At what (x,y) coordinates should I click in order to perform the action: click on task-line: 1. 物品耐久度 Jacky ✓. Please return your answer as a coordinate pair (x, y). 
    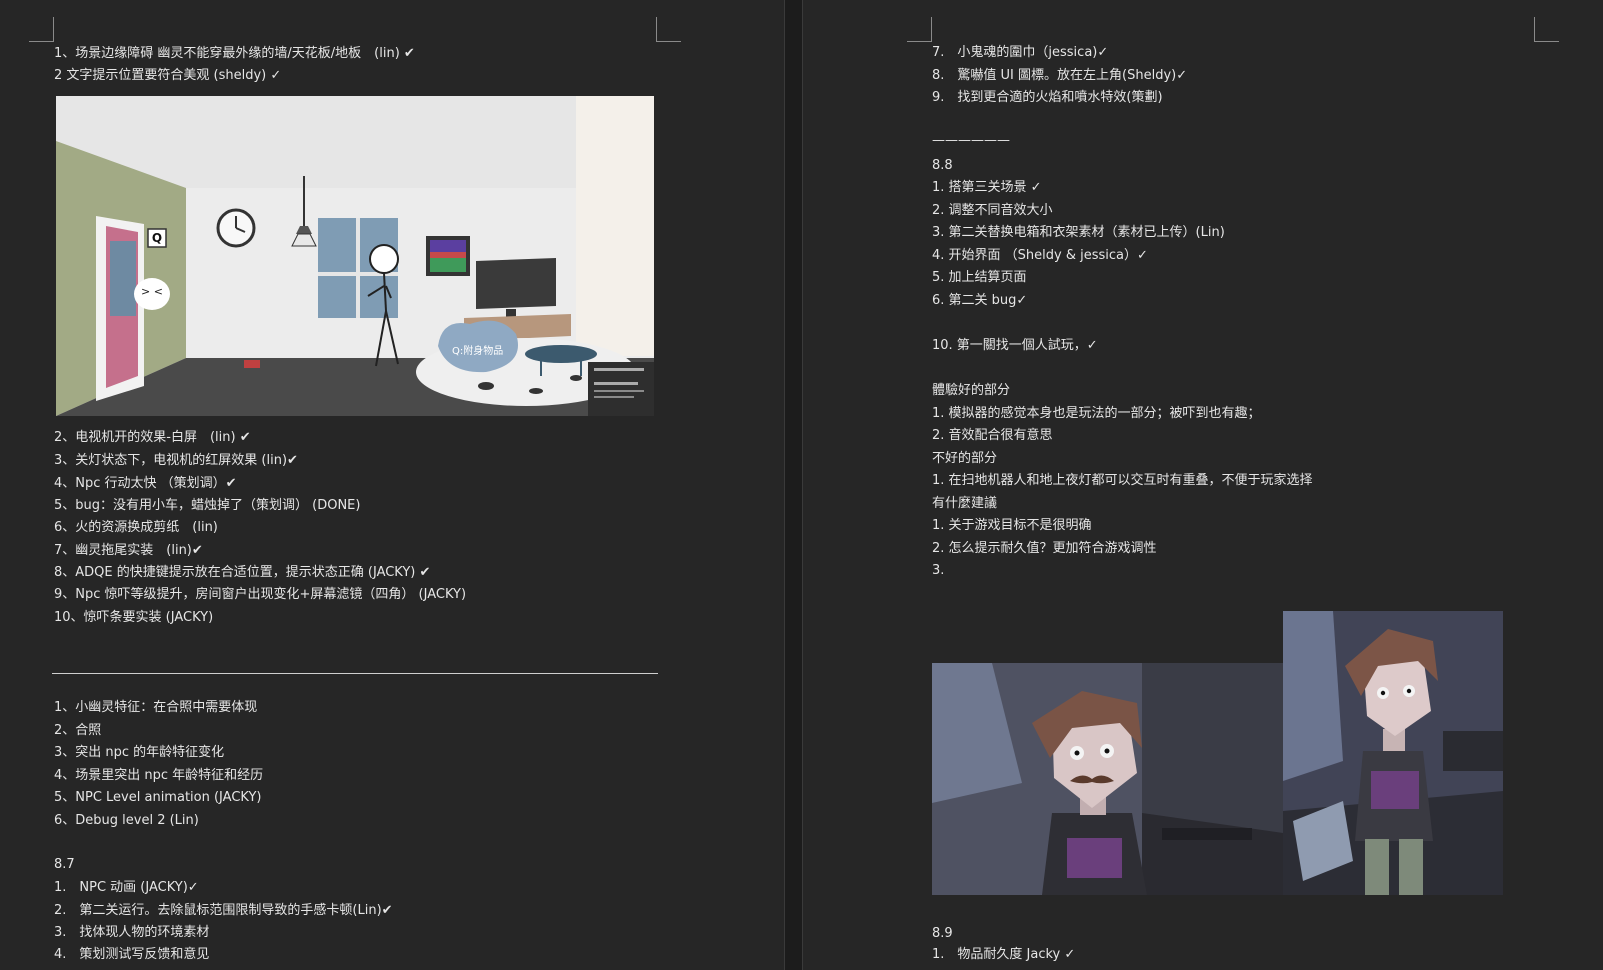
    Looking at the image, I should click on (1004, 954).